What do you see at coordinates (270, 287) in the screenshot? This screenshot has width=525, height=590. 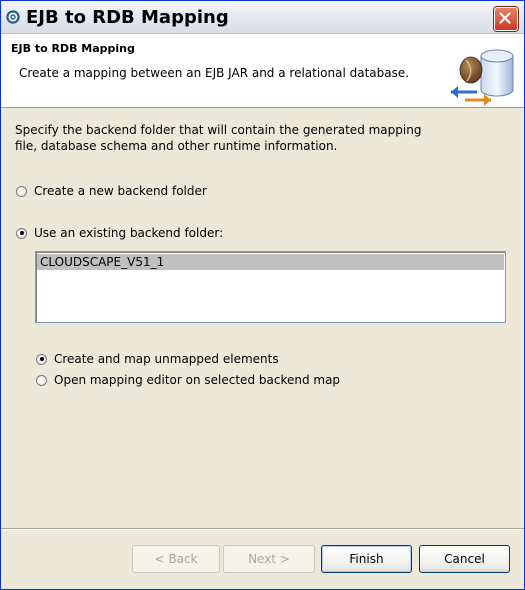 I see `backend-folder-list: CLOUDSCAPE_V51_1` at bounding box center [270, 287].